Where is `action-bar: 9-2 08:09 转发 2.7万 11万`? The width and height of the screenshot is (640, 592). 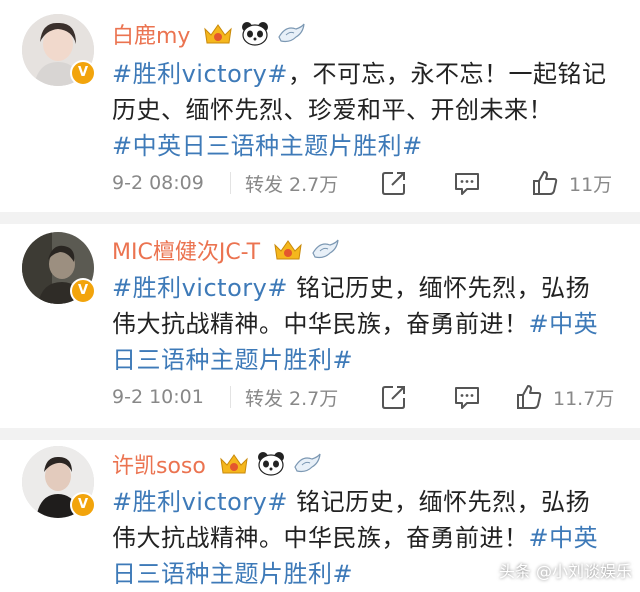
action-bar: 9-2 08:09 转发 2.7万 11万 is located at coordinates (372, 183).